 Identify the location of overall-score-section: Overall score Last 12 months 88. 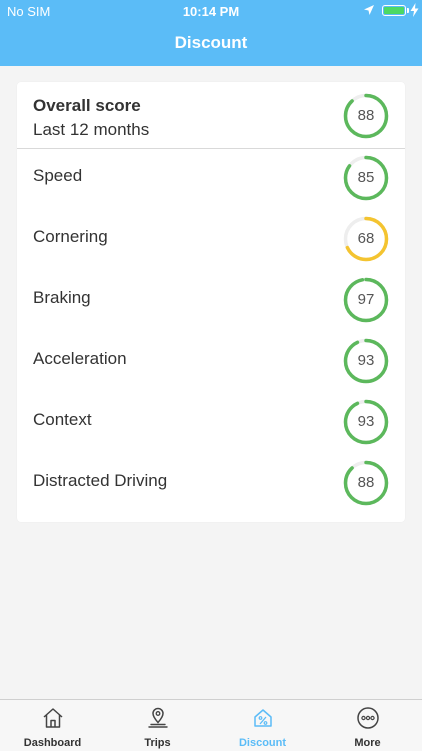
(211, 115).